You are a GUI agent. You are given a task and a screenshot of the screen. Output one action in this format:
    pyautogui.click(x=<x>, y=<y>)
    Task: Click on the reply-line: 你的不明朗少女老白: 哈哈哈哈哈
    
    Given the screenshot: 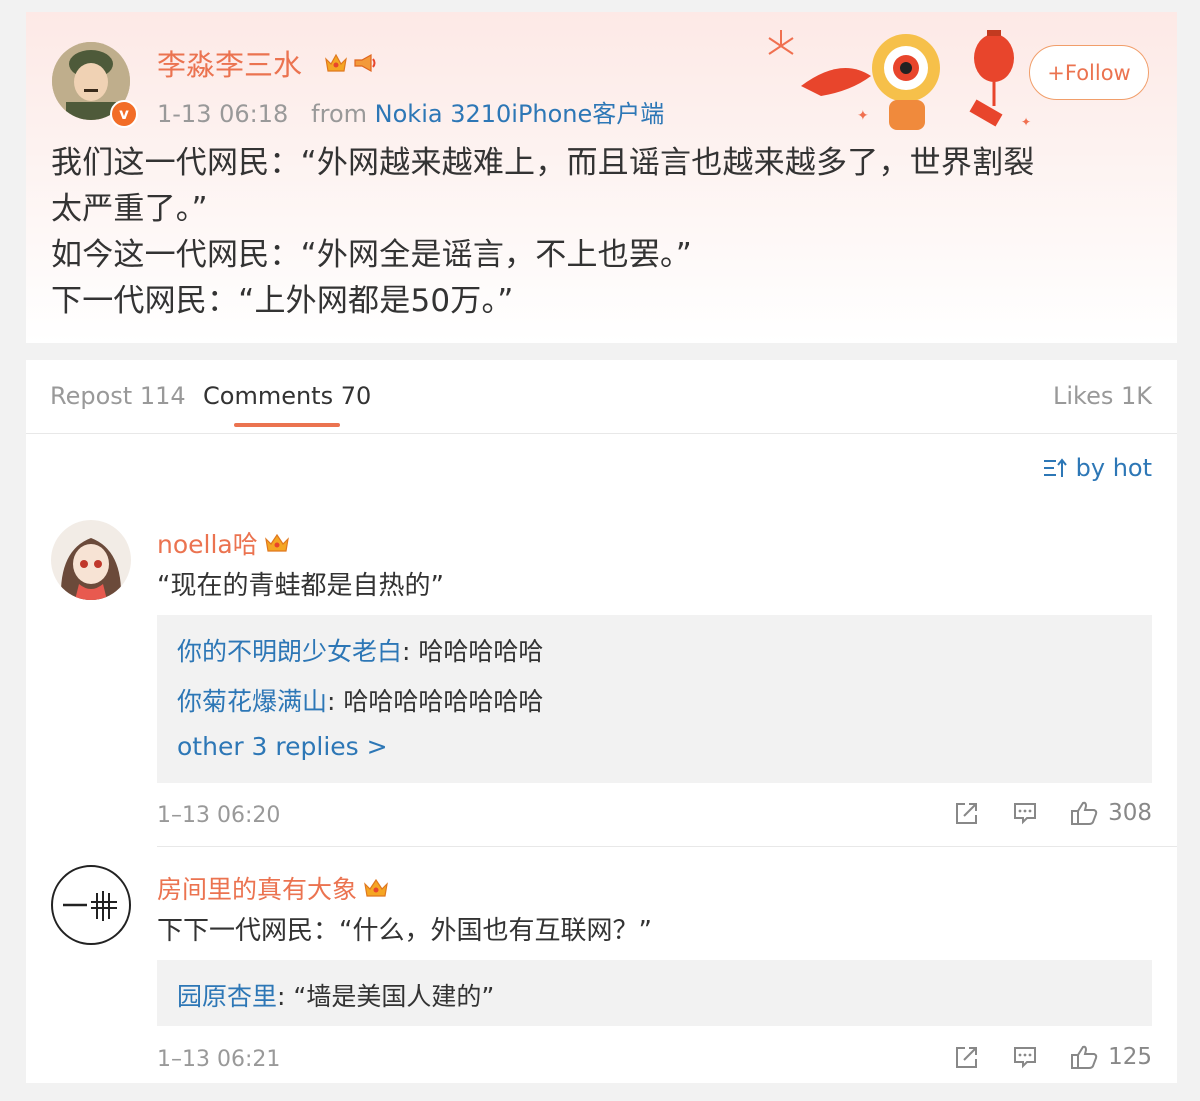 What is the action you would take?
    pyautogui.click(x=360, y=650)
    